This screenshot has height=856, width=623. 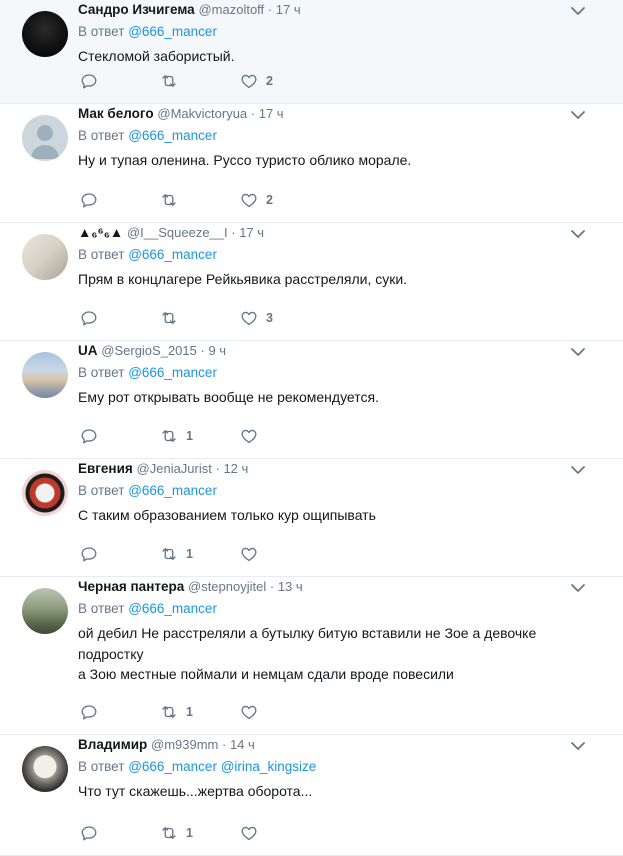 What do you see at coordinates (290, 586) in the screenshot?
I see `timestamp: 13 ч` at bounding box center [290, 586].